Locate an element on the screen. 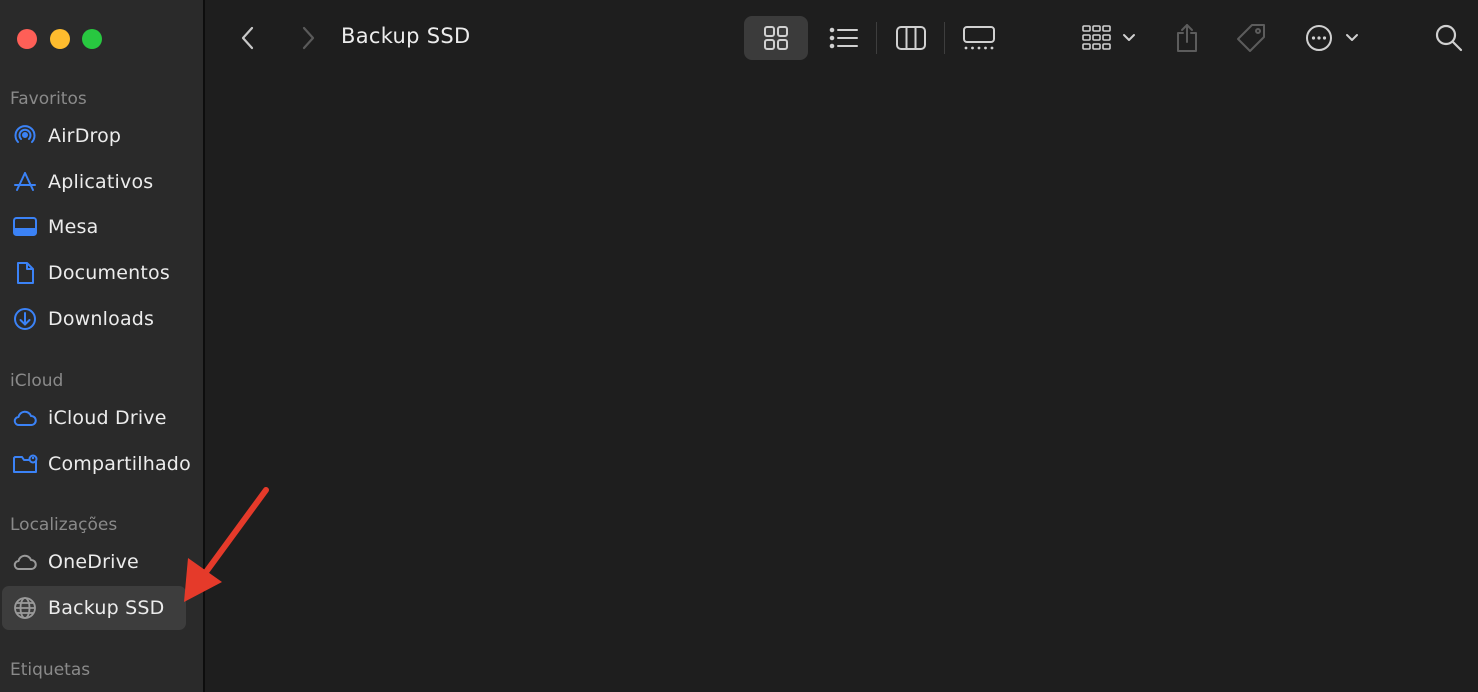  back-button is located at coordinates (248, 38).